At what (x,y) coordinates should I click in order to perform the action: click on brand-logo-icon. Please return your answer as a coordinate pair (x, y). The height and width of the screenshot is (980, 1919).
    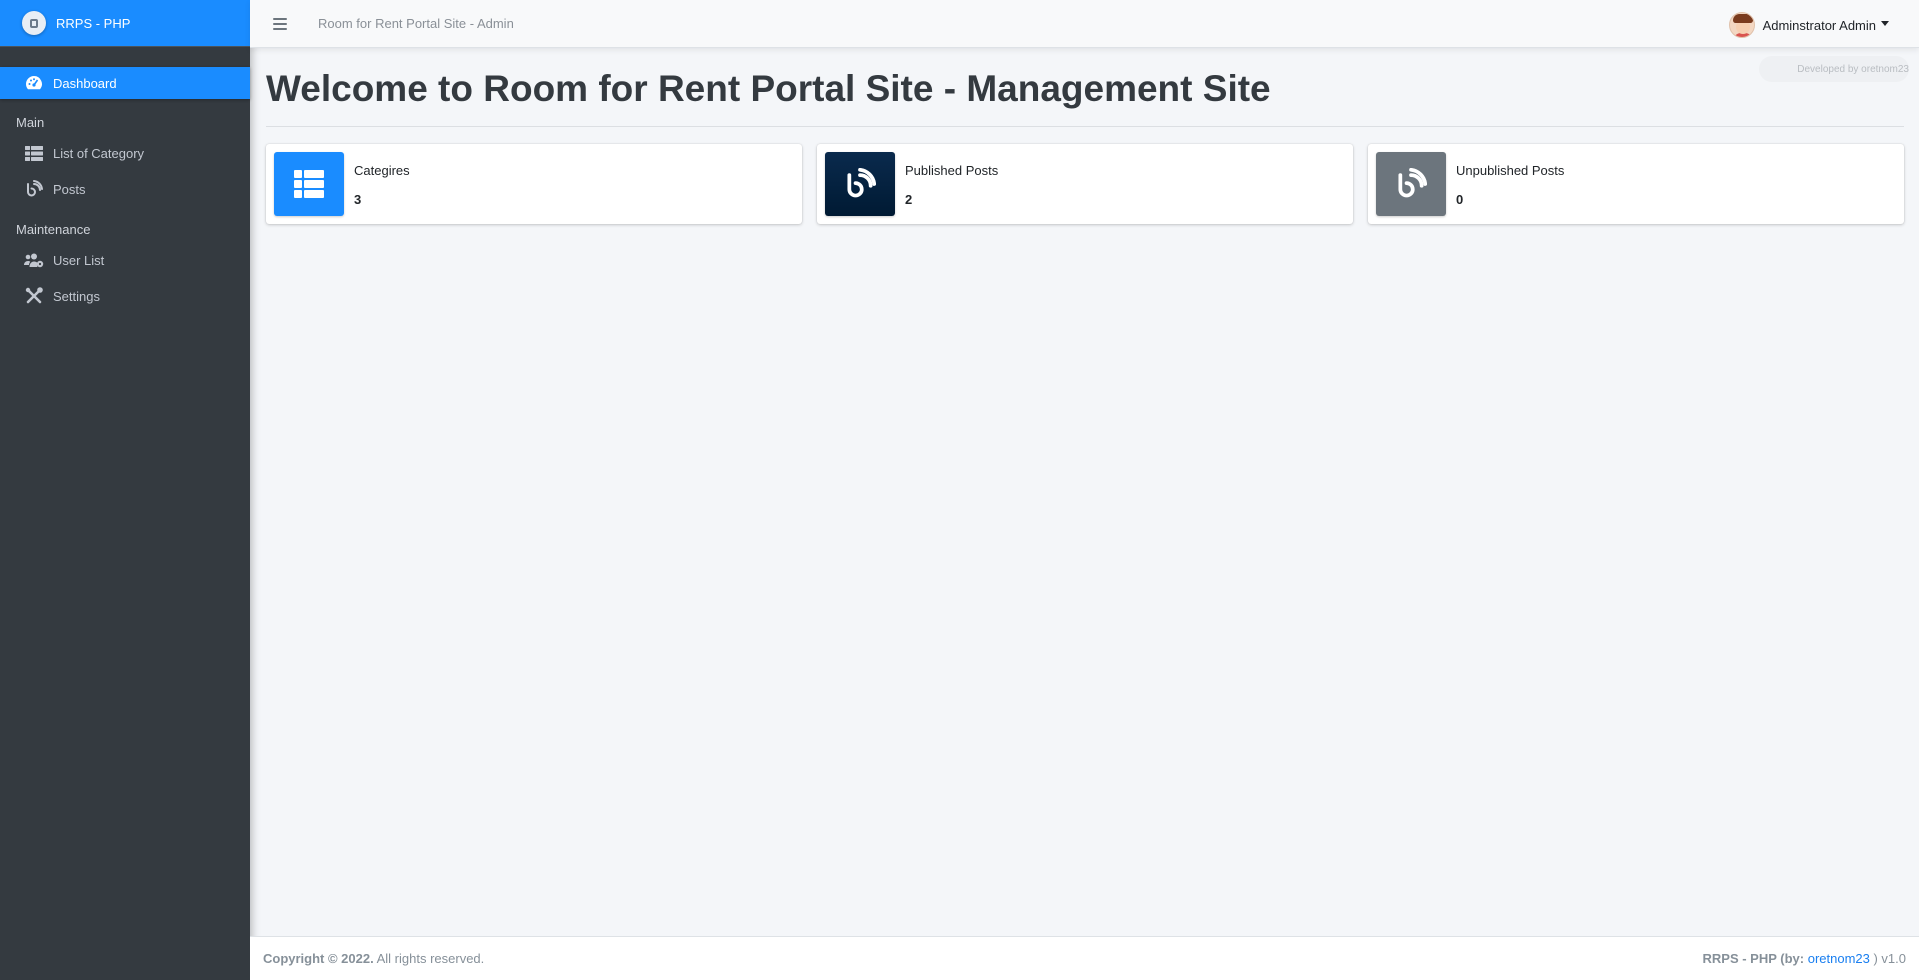
    Looking at the image, I should click on (34, 23).